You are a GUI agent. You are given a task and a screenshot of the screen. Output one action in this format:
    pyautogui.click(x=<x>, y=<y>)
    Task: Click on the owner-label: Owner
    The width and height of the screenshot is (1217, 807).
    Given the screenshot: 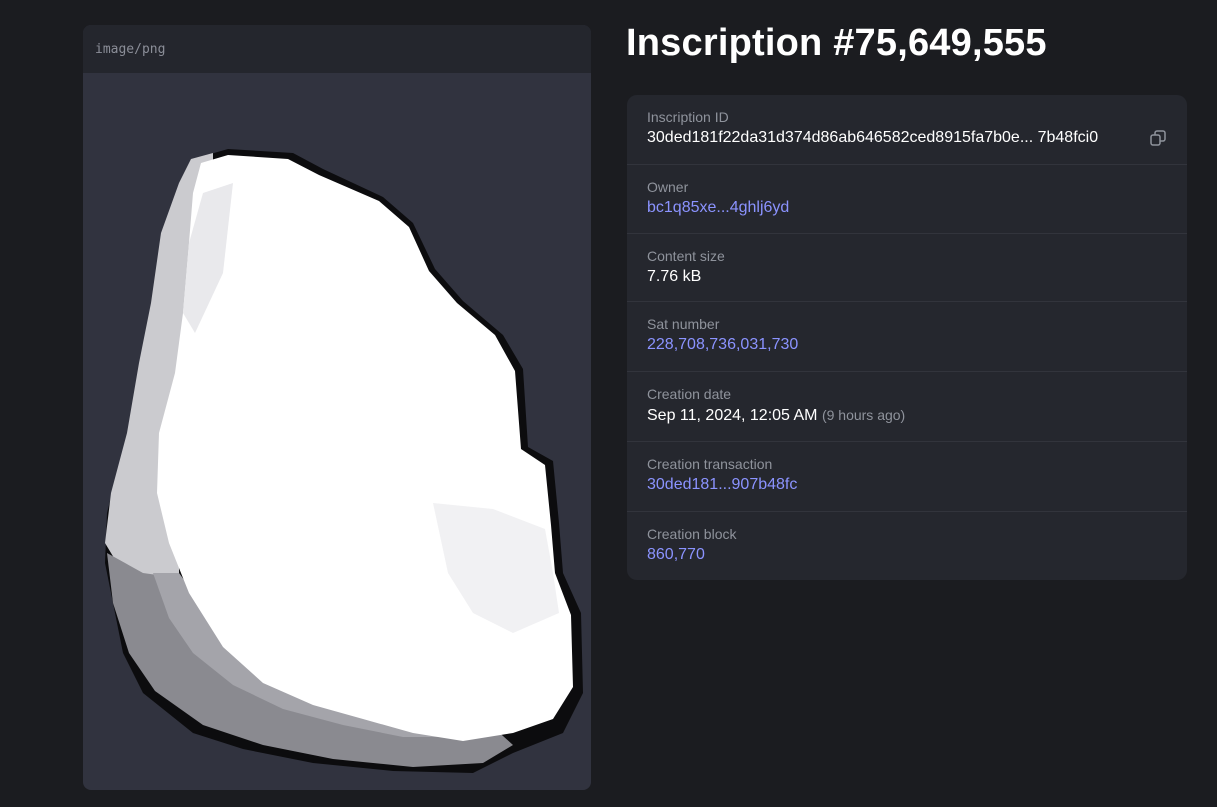 What is the action you would take?
    pyautogui.click(x=668, y=187)
    